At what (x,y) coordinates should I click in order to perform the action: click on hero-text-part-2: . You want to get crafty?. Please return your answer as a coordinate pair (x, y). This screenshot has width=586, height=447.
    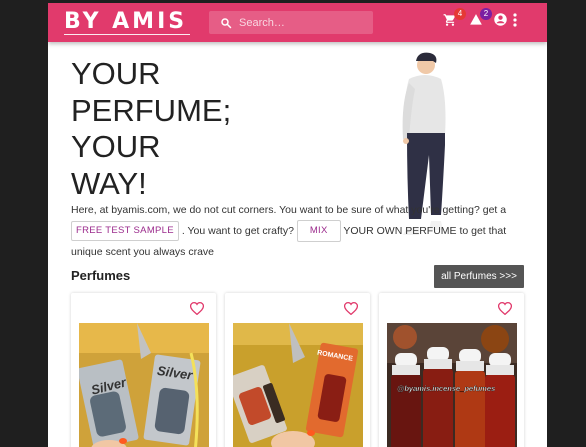
    Looking at the image, I should click on (237, 230).